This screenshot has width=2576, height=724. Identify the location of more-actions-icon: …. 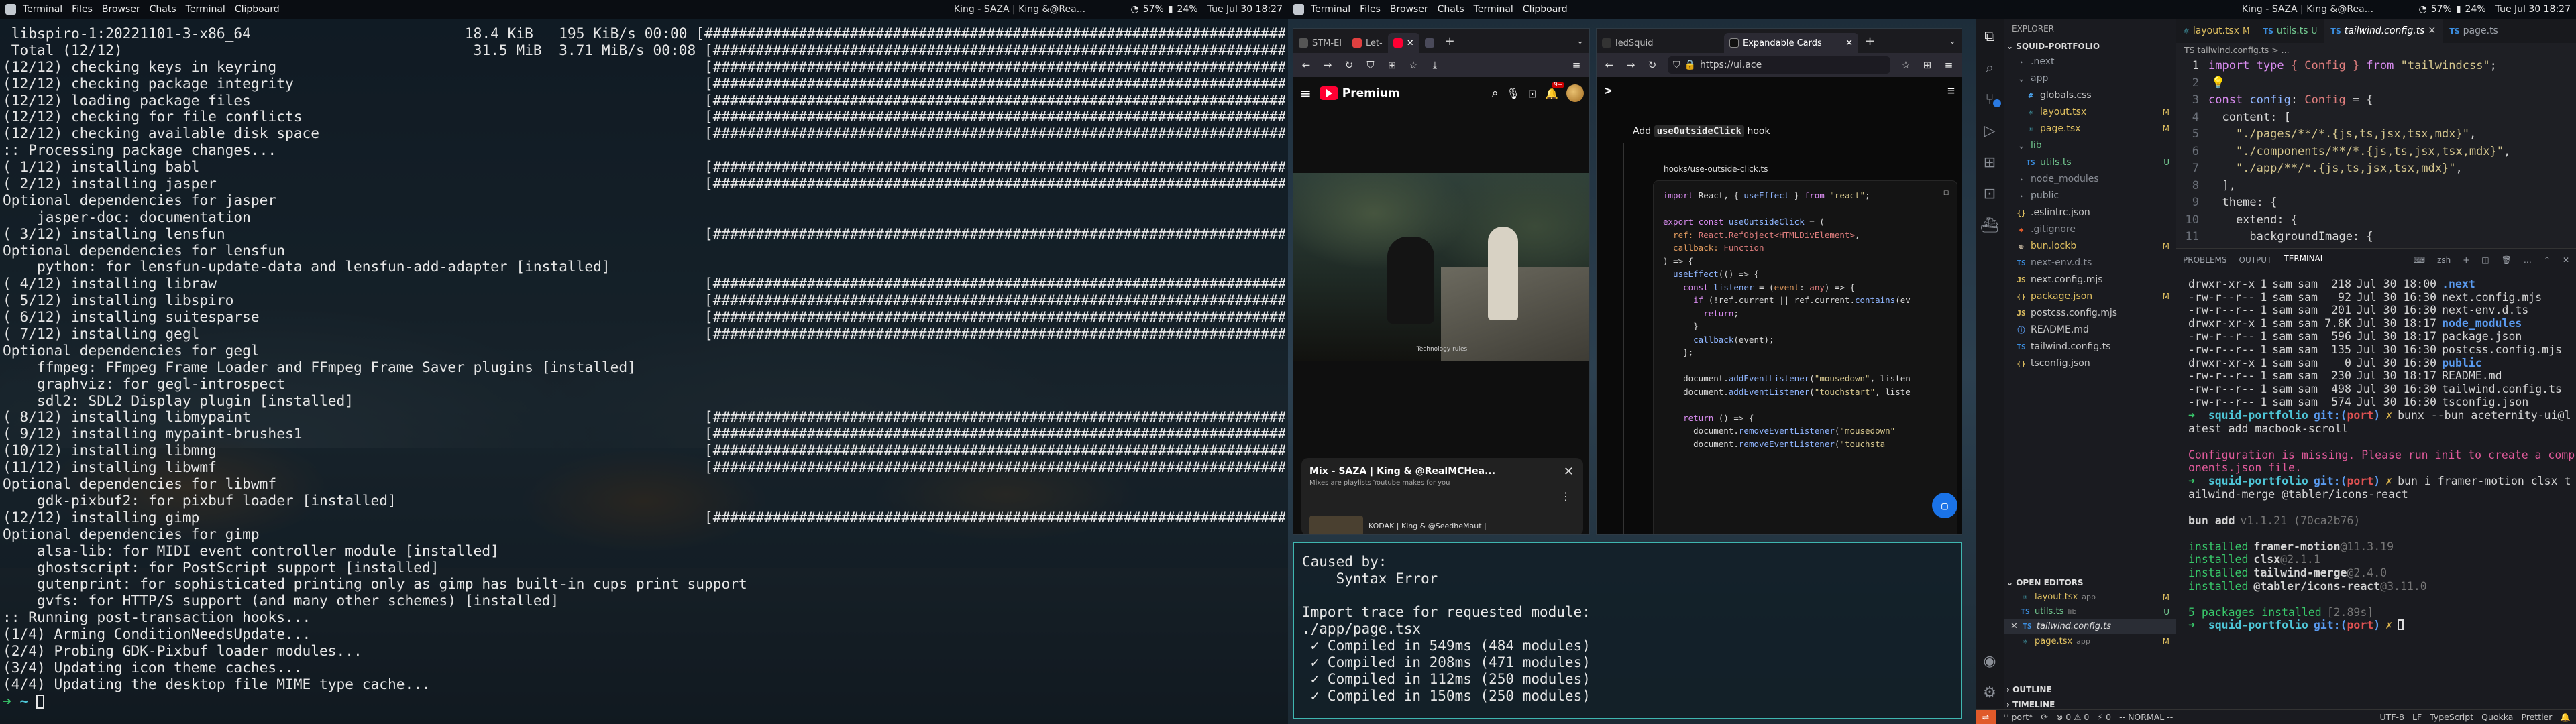
(2528, 260).